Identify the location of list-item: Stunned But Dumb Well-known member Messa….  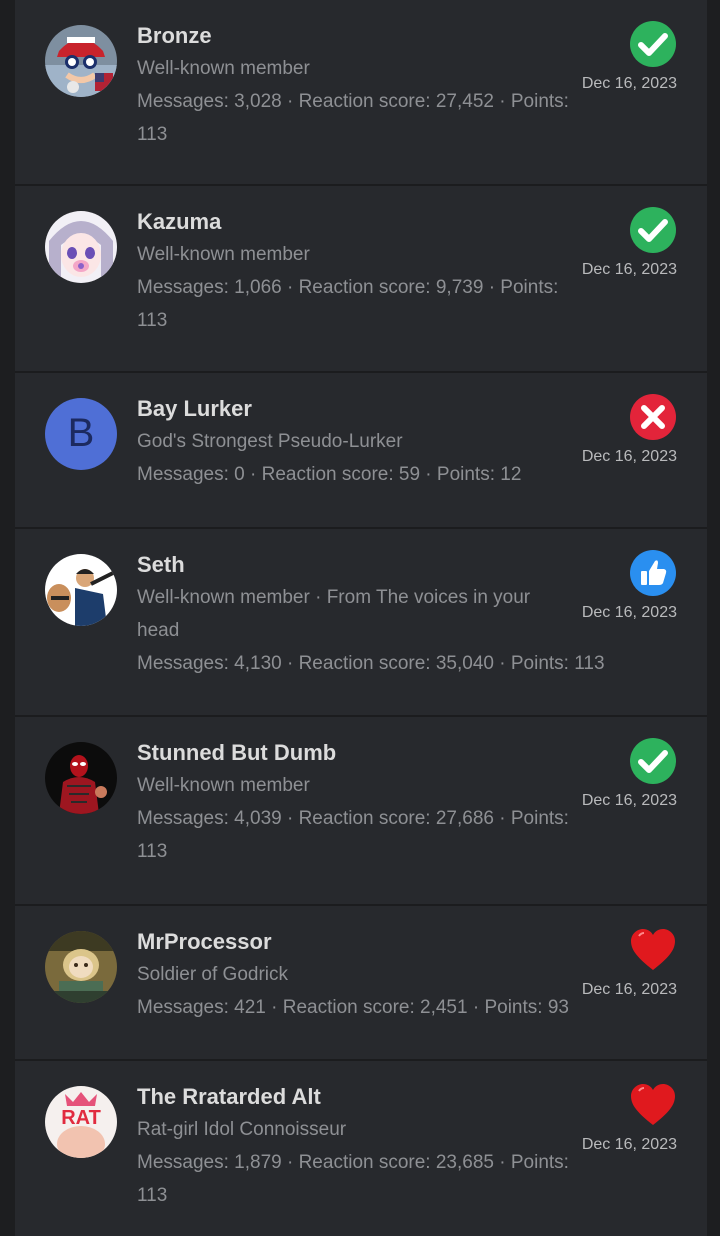
(361, 811).